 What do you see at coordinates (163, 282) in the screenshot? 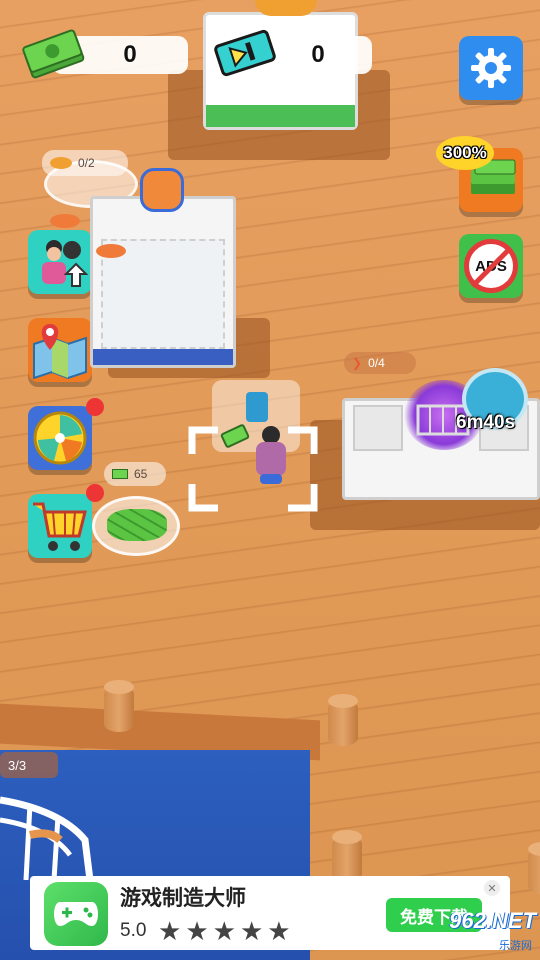
I see `prep-counter` at bounding box center [163, 282].